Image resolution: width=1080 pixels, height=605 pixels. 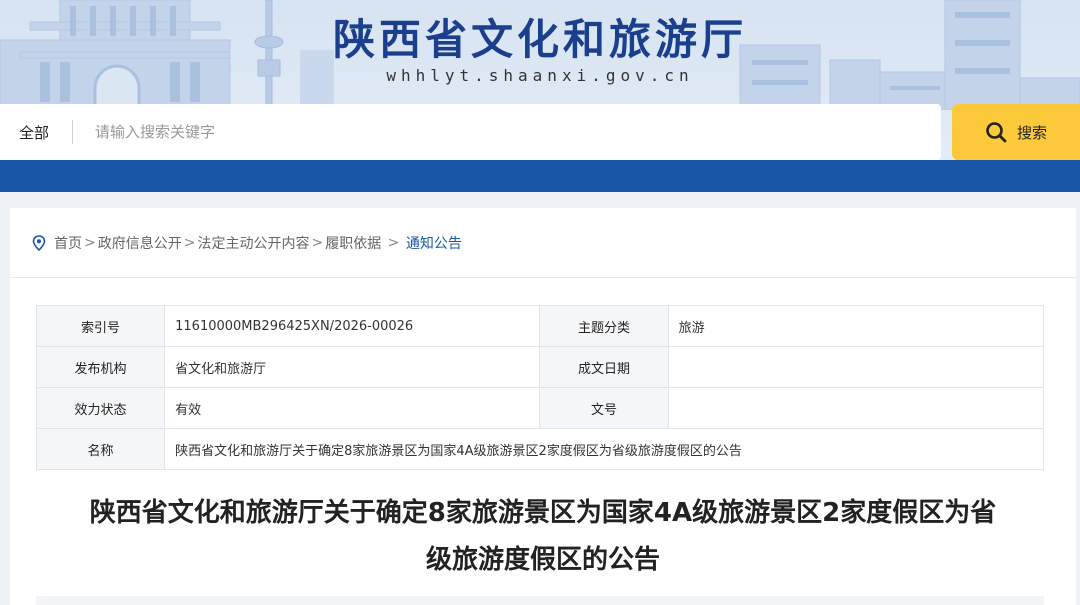 What do you see at coordinates (100, 367) in the screenshot?
I see `meta-key: 发布机构` at bounding box center [100, 367].